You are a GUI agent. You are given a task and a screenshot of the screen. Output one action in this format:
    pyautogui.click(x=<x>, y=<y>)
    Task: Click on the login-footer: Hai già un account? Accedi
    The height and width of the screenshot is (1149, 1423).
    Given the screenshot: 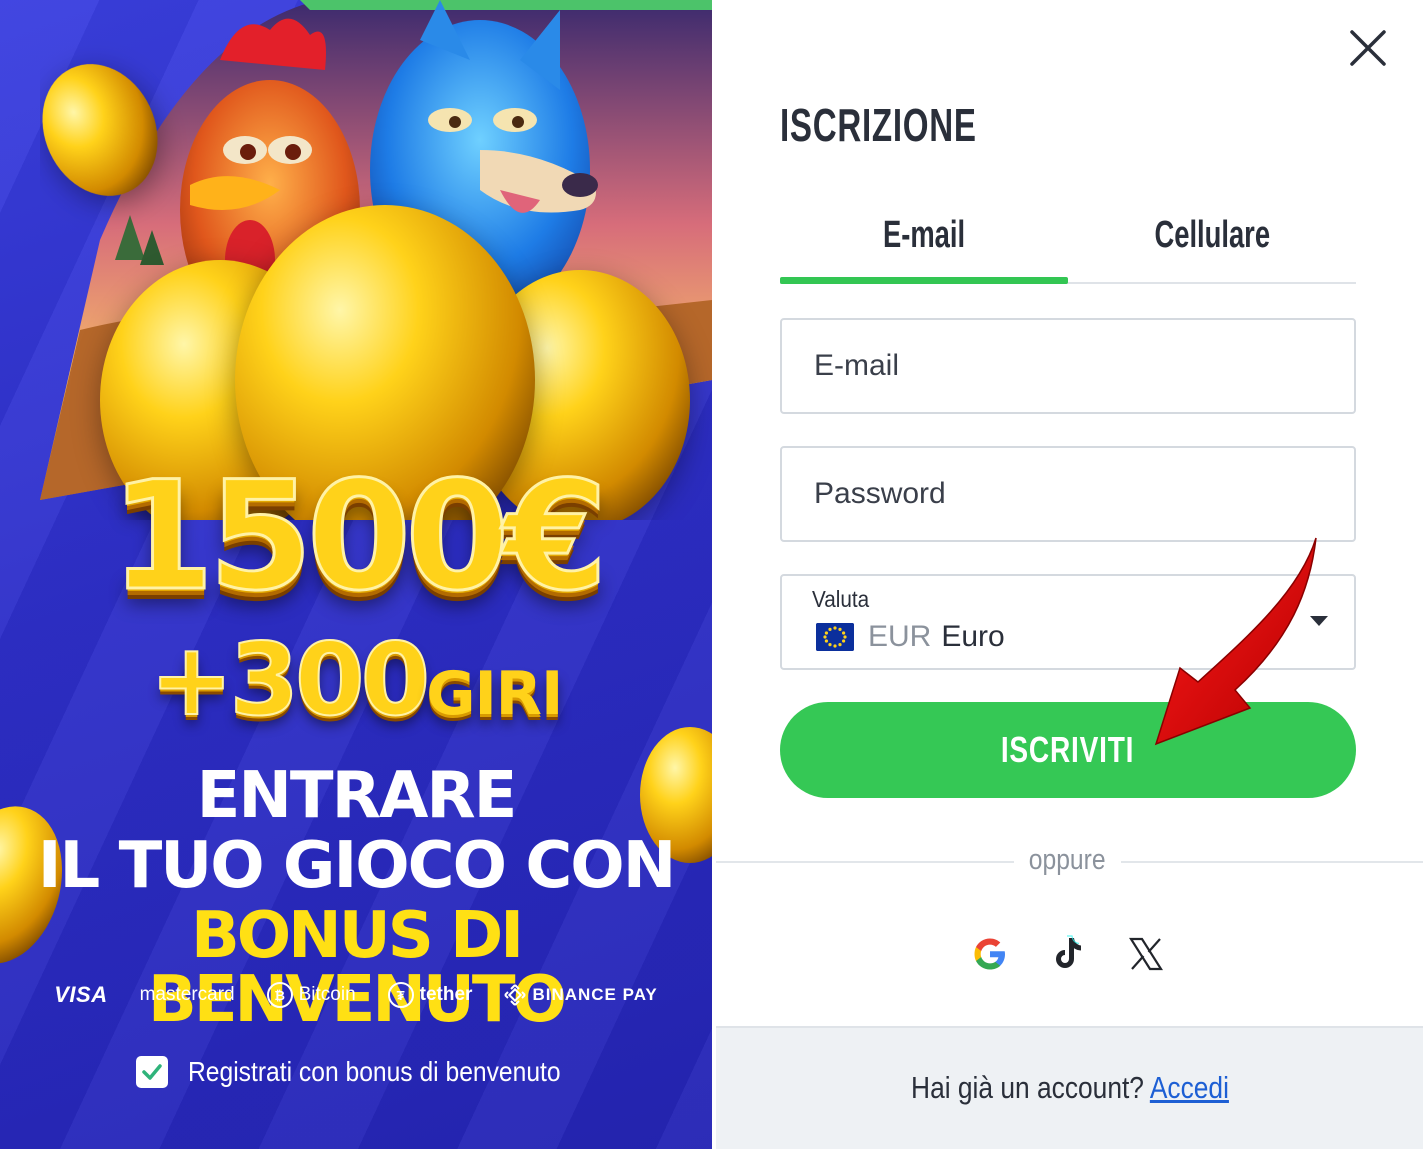 What is the action you would take?
    pyautogui.click(x=1069, y=1087)
    